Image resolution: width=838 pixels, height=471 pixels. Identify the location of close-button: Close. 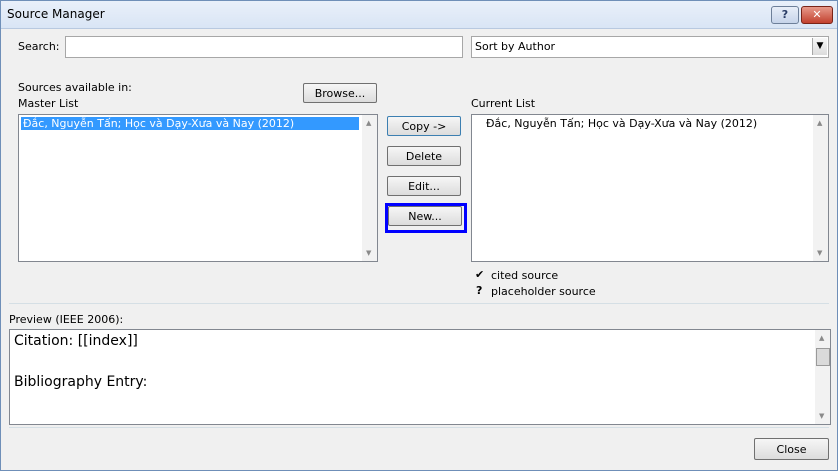
(791, 449).